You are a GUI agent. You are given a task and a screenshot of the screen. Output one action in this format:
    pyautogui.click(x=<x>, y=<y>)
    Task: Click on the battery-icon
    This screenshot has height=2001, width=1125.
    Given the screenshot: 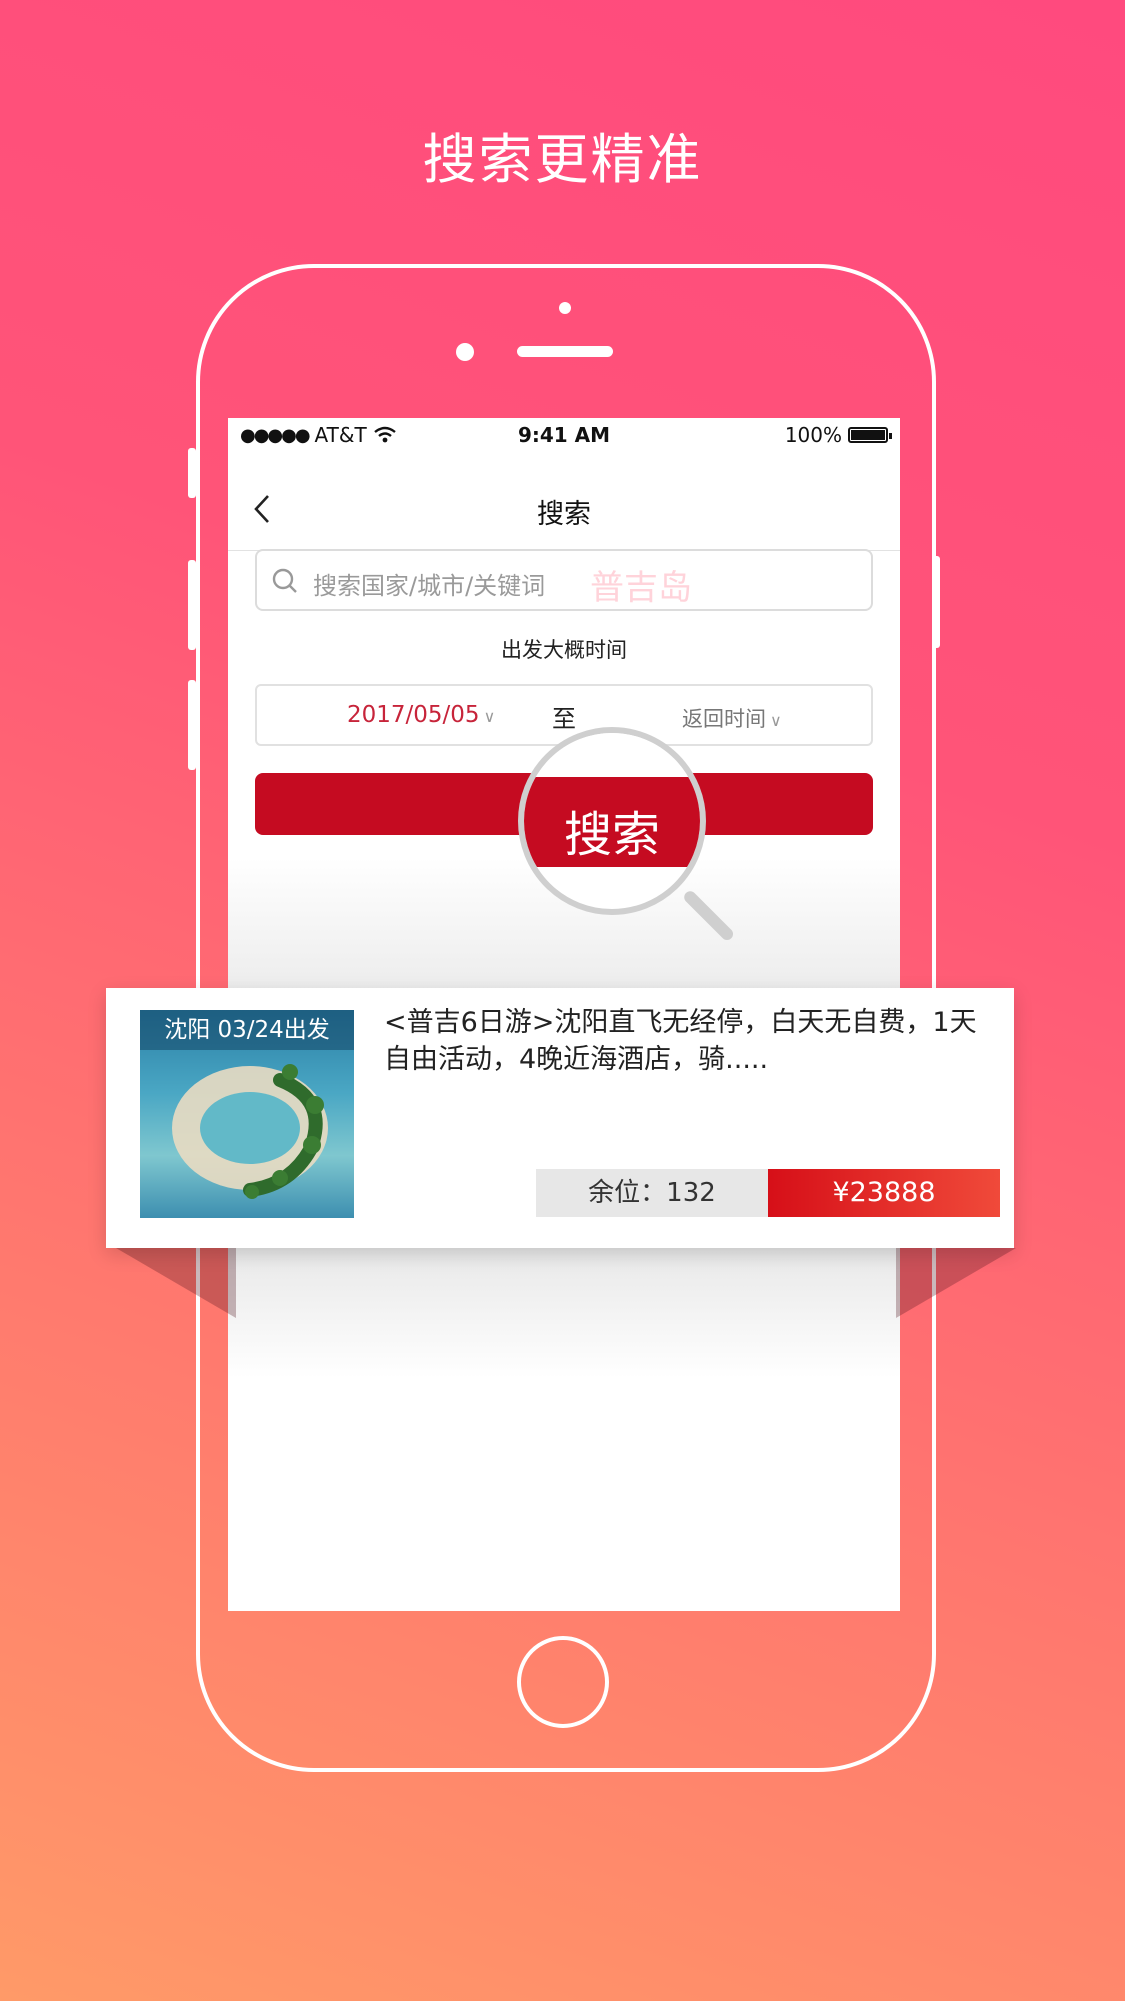 What is the action you would take?
    pyautogui.click(x=870, y=435)
    